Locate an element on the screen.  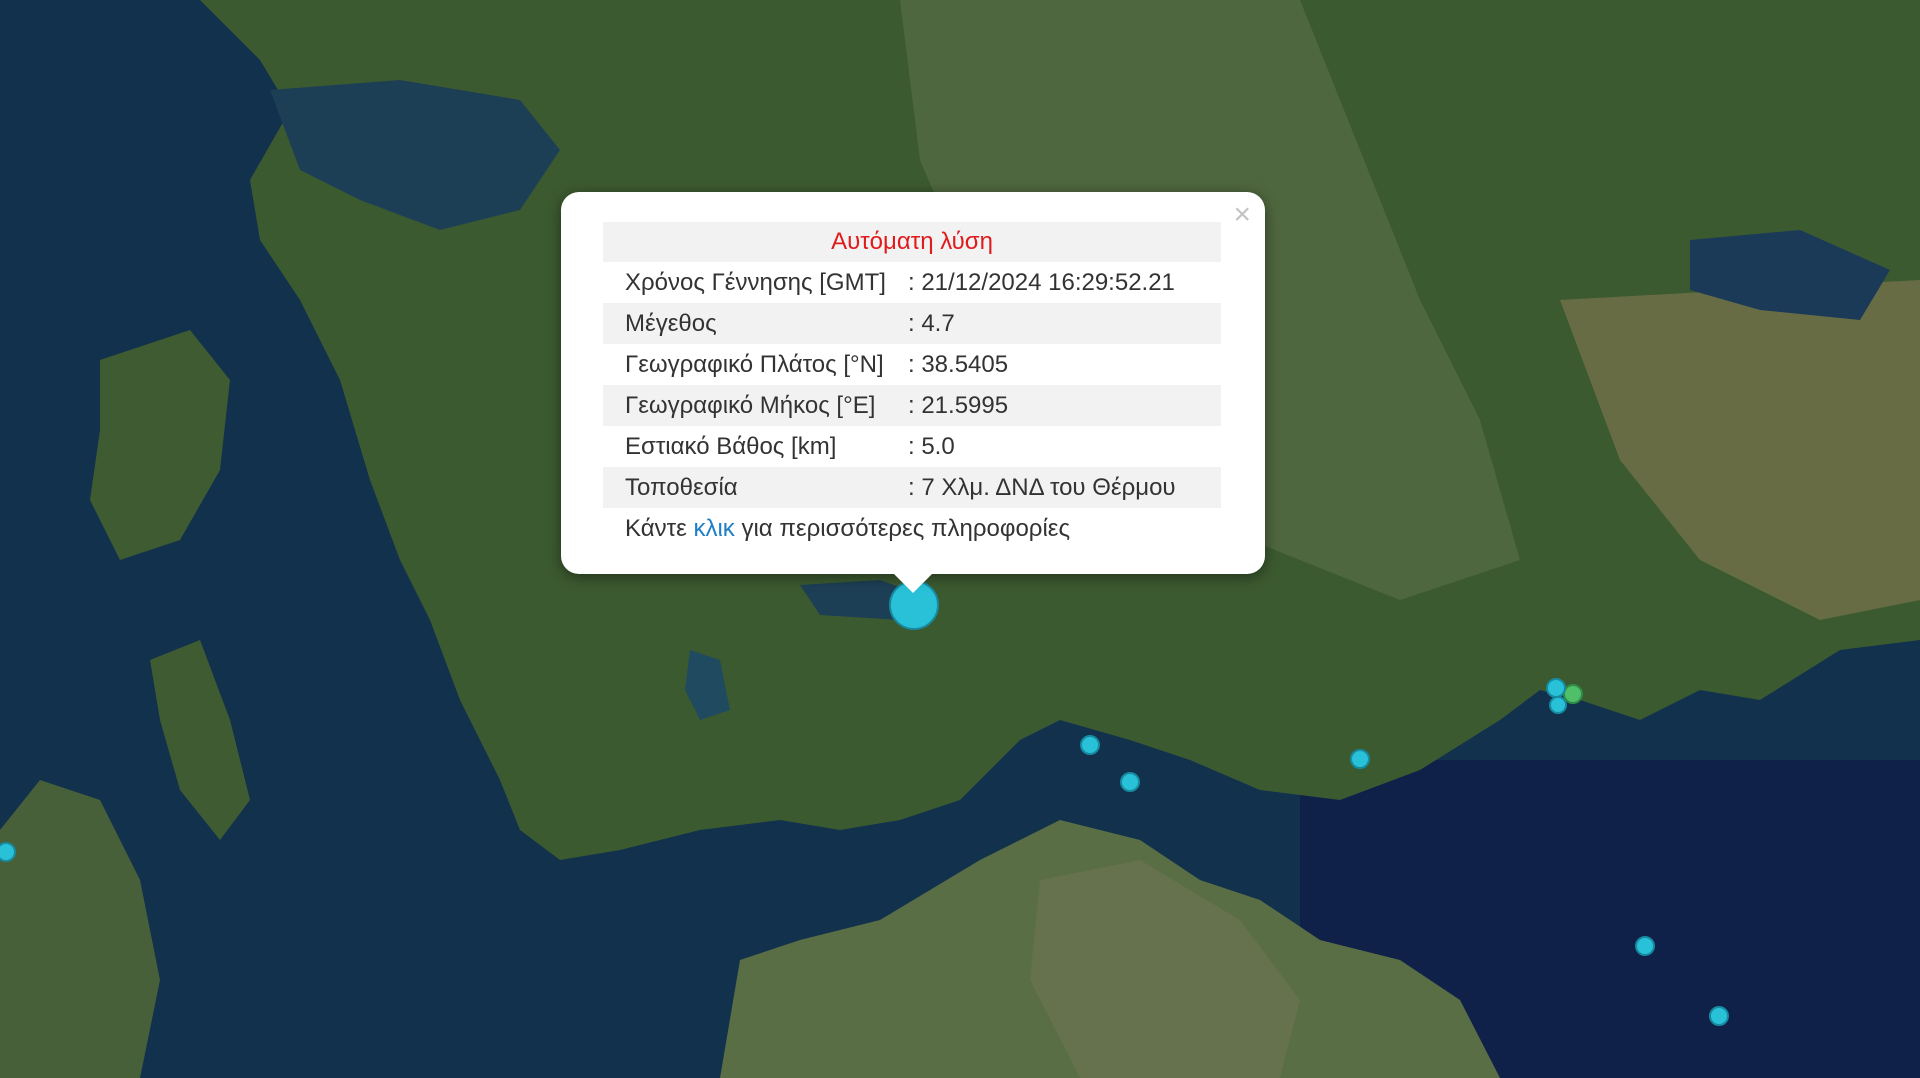
detail-value: : 21.5995 is located at coordinates (958, 405).